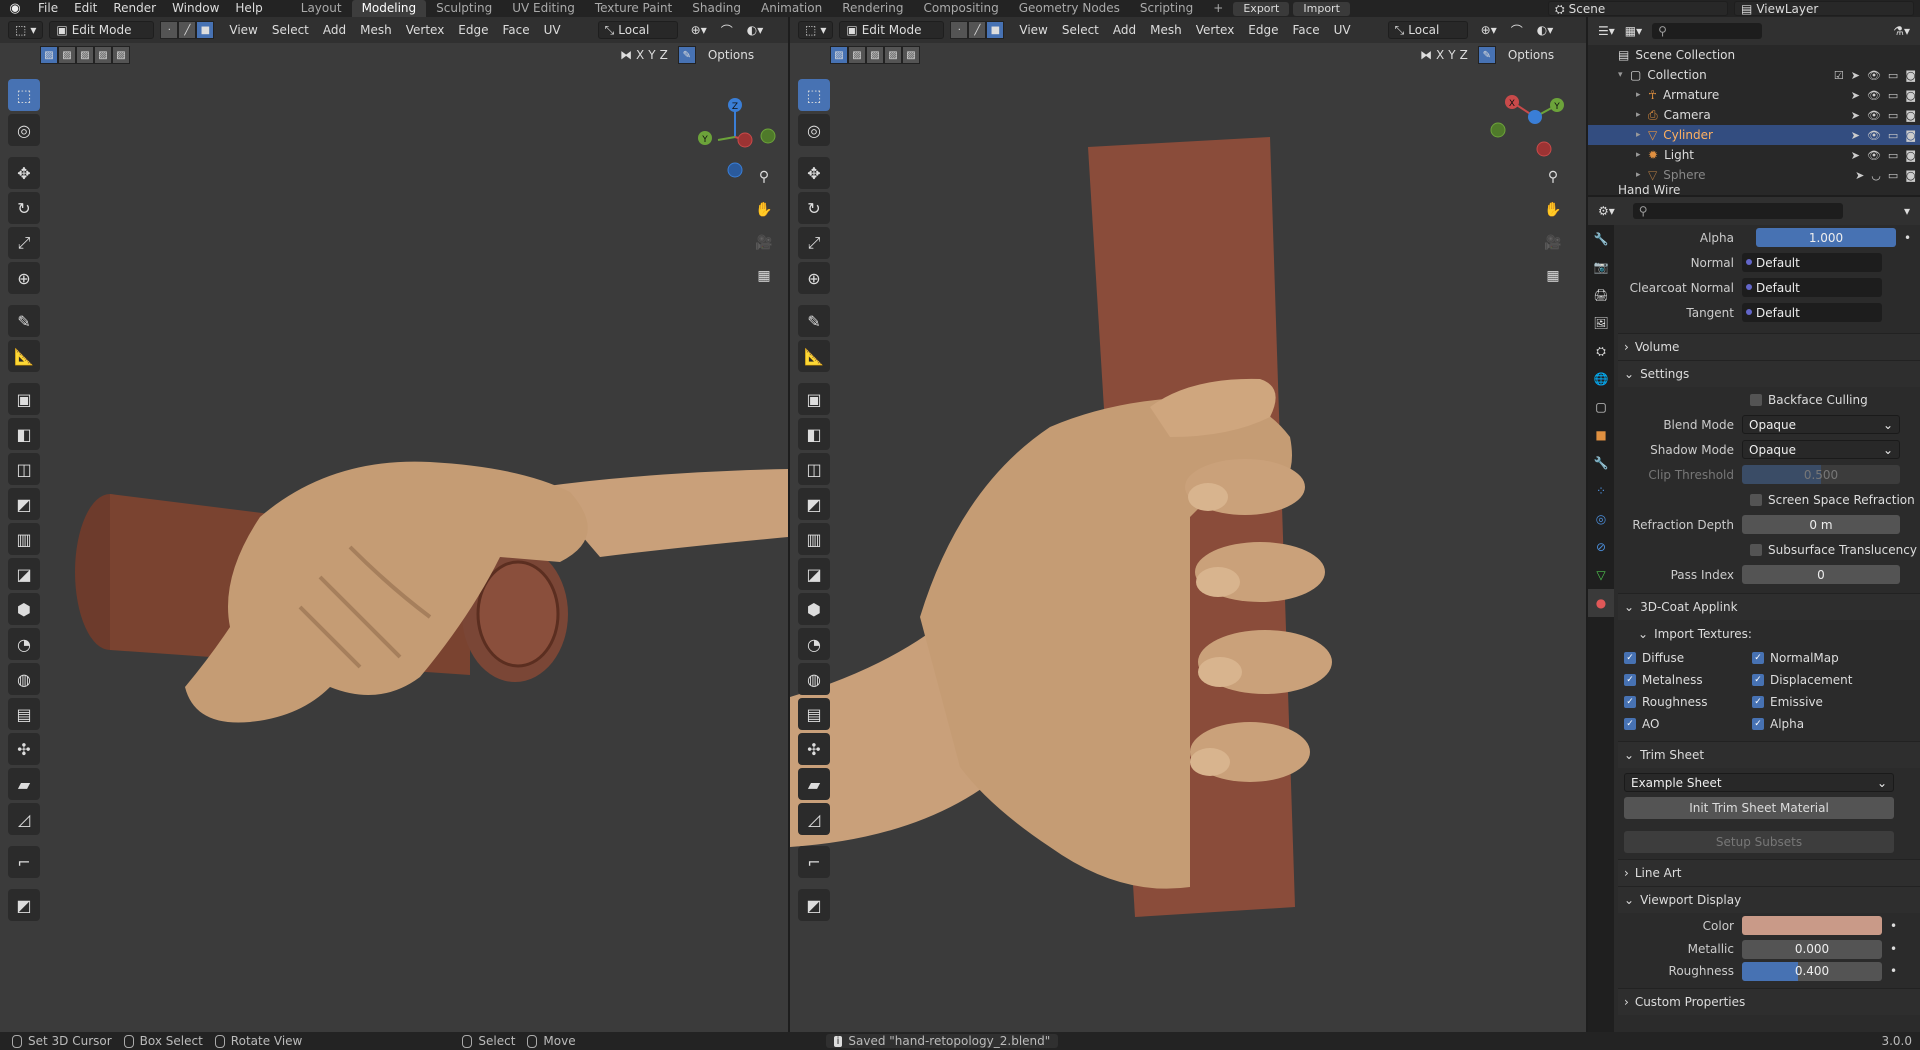 The height and width of the screenshot is (1050, 1920). Describe the element at coordinates (1166, 30) in the screenshot. I see `menu-mesh-right: Mesh` at that location.